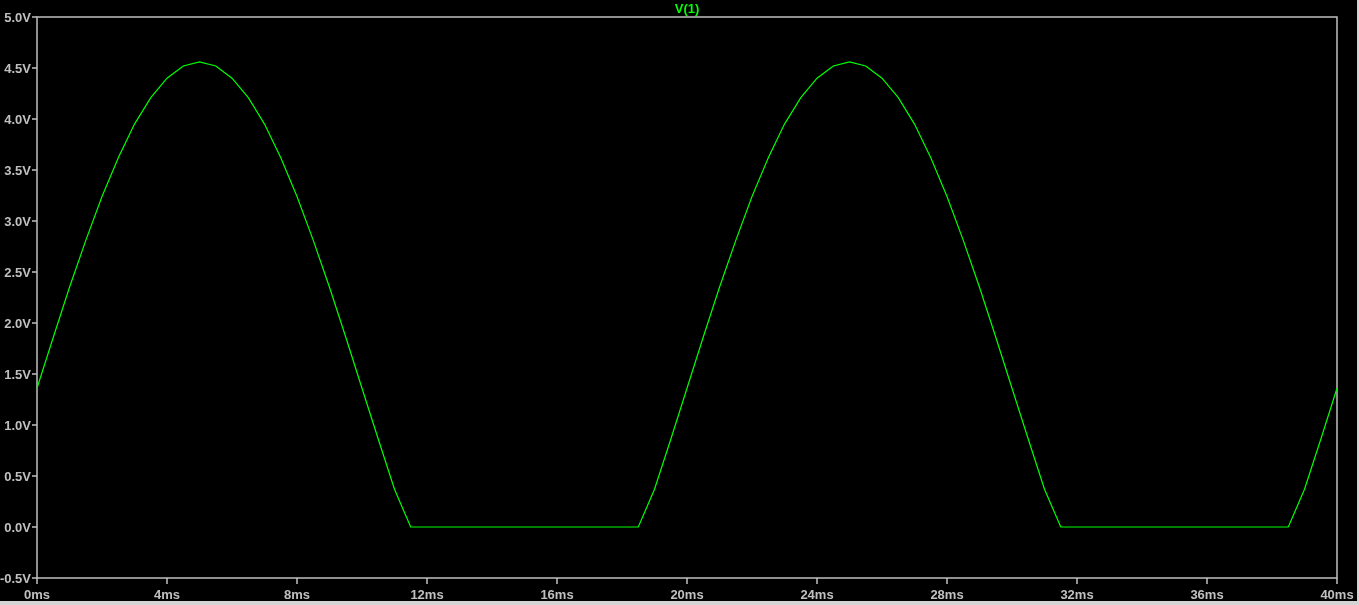 The width and height of the screenshot is (1359, 605). I want to click on y-tick-label: -0.5V, so click(15, 578).